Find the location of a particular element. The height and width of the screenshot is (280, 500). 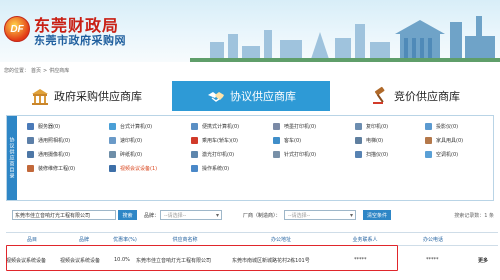

category-item: 台式计算机(0) is located at coordinates (130, 126).